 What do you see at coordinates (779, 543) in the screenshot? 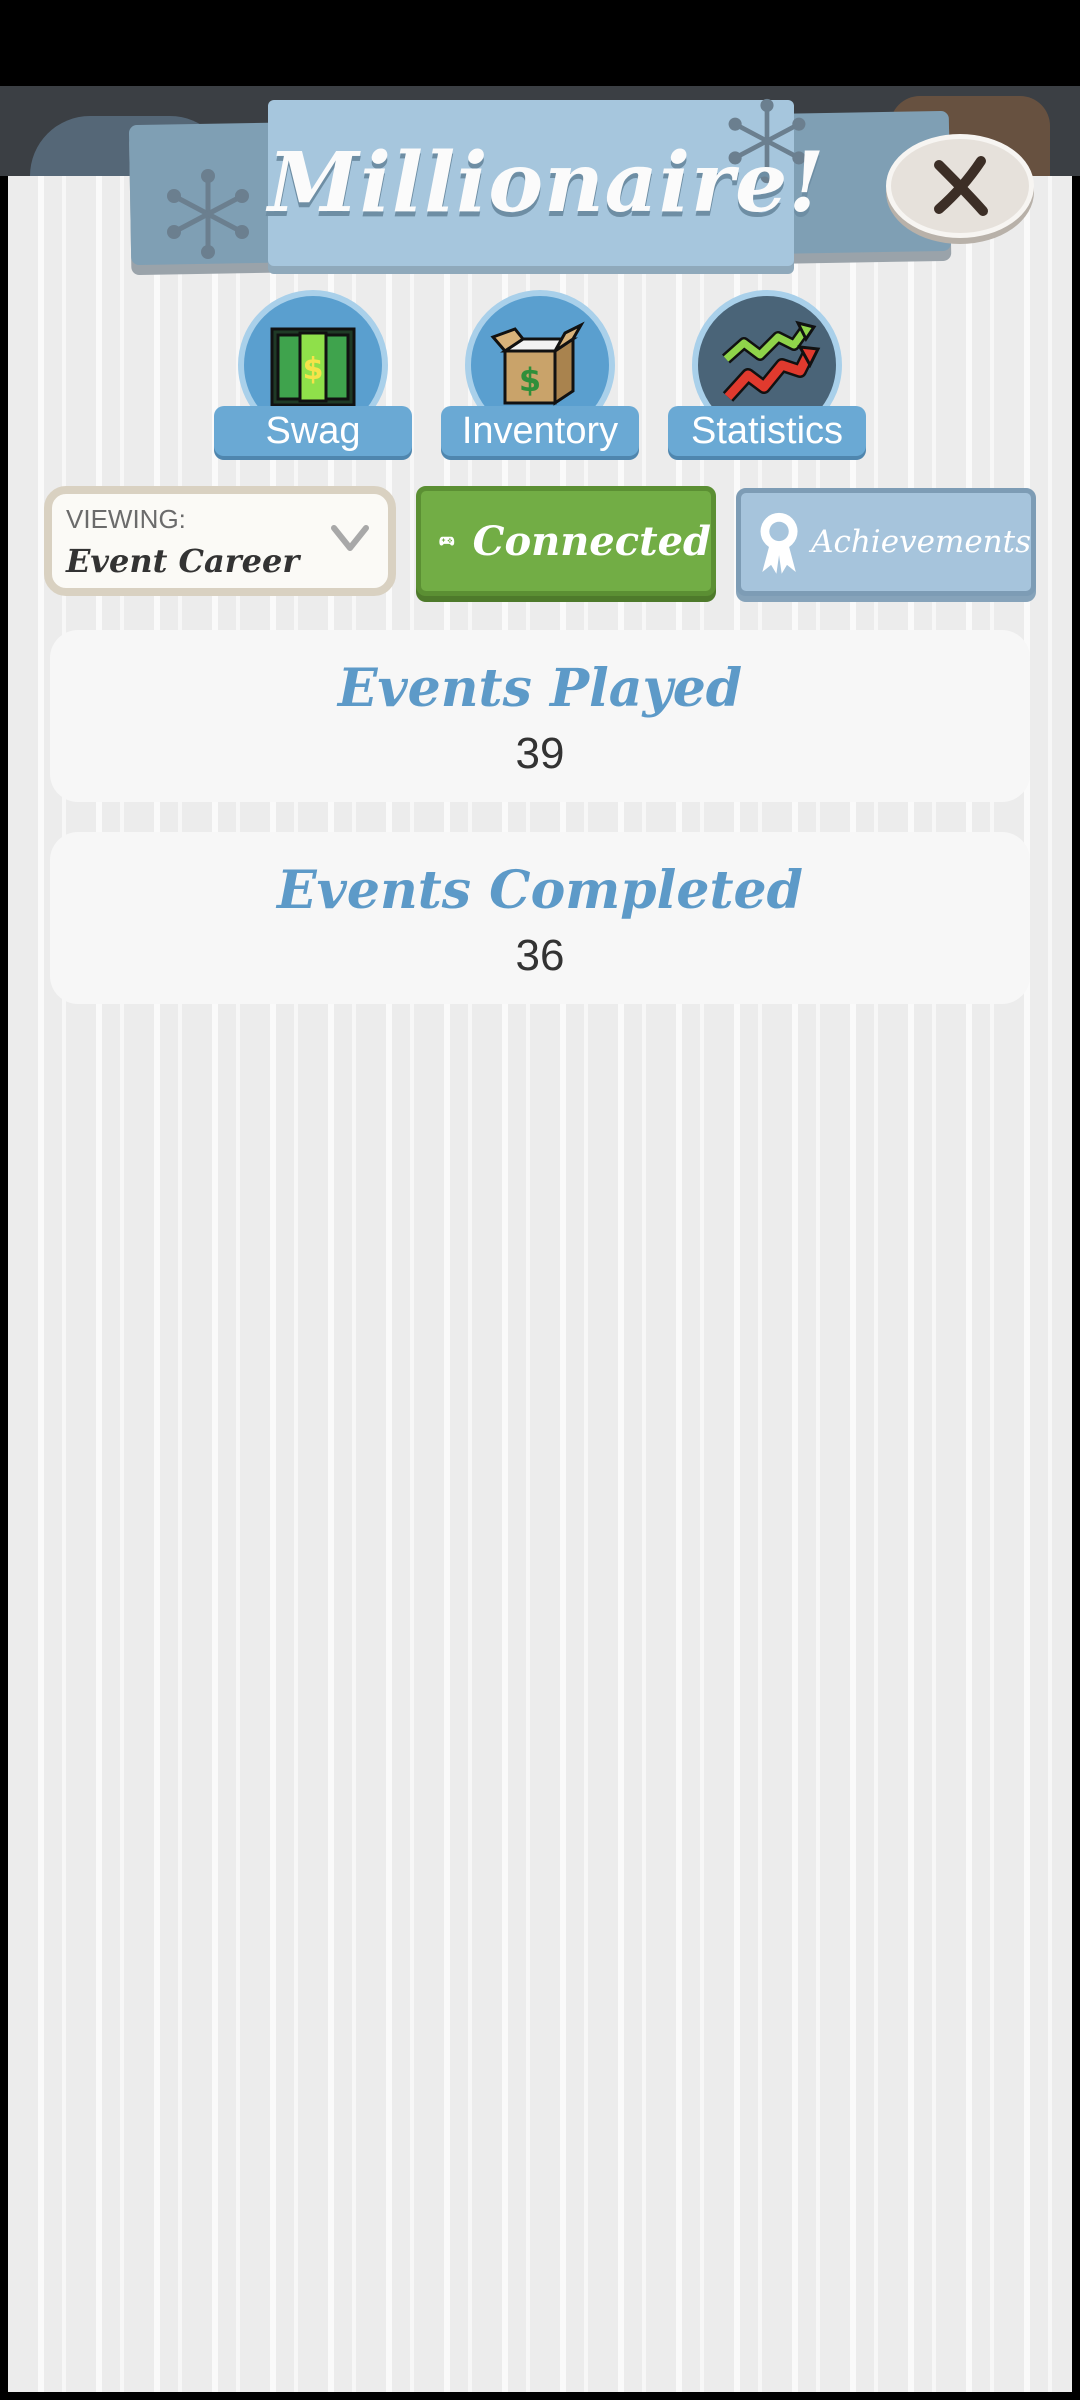
I see `ribbon-icon` at bounding box center [779, 543].